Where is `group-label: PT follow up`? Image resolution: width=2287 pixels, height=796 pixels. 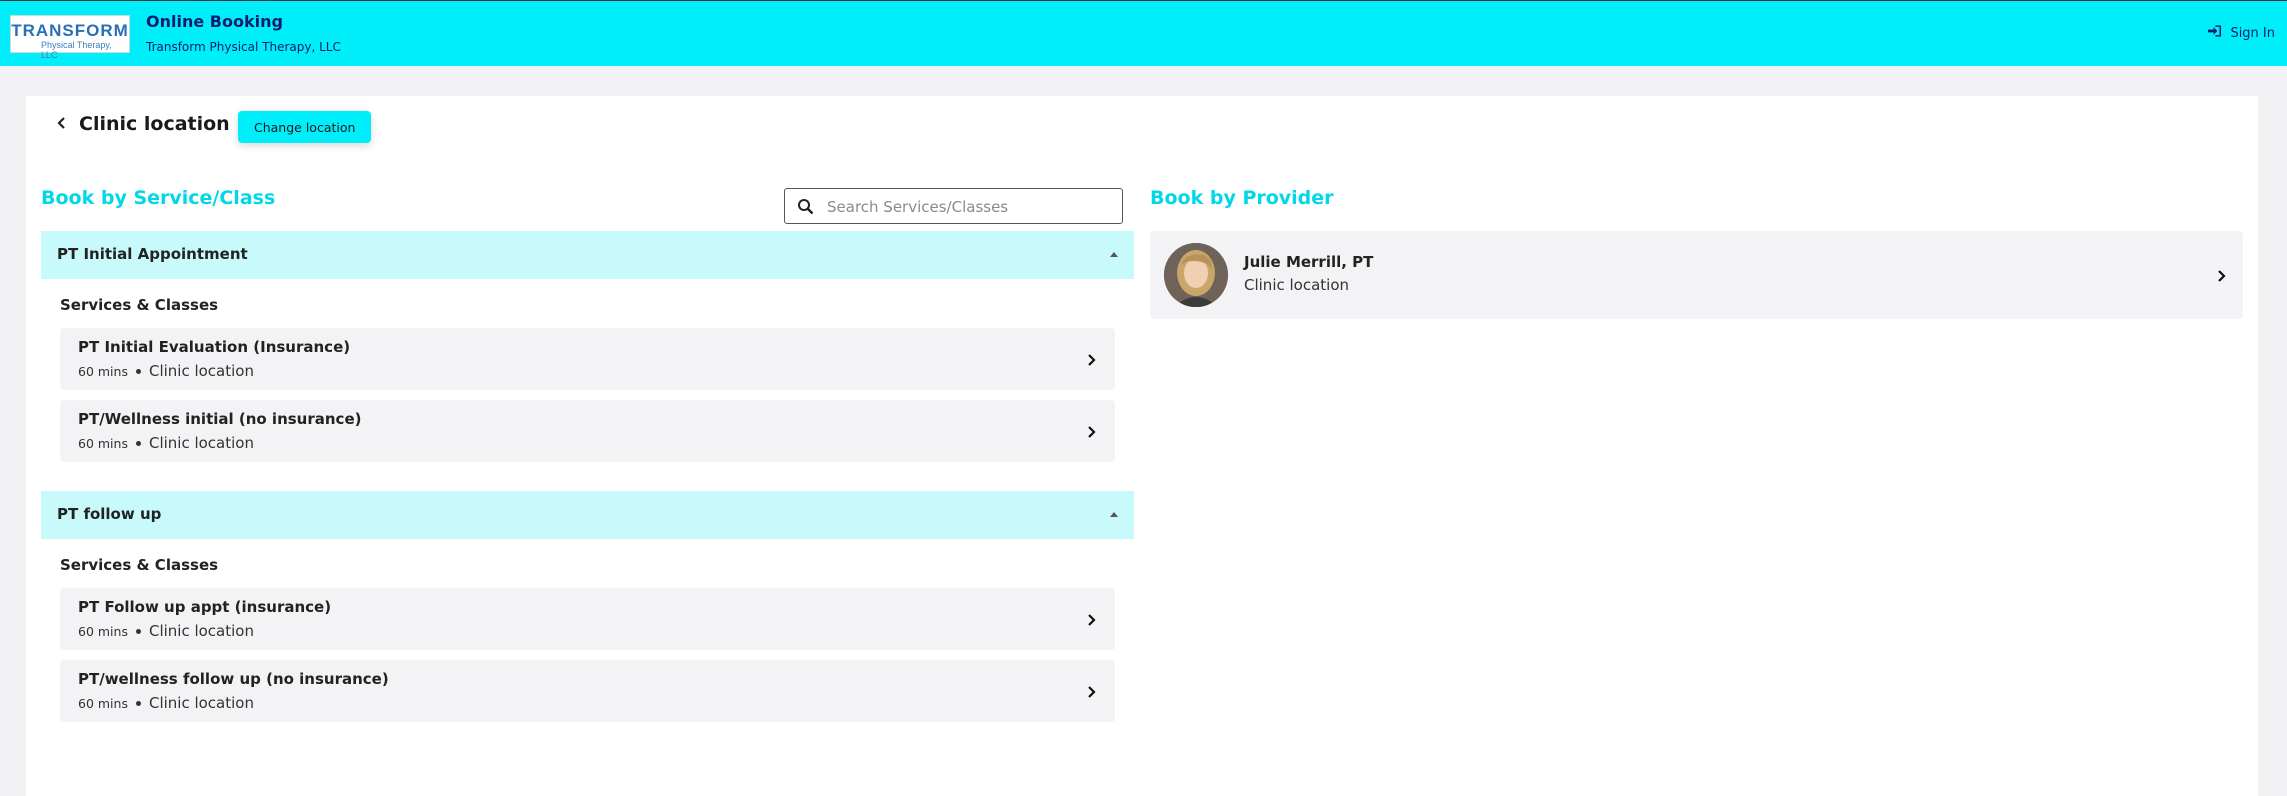 group-label: PT follow up is located at coordinates (109, 514).